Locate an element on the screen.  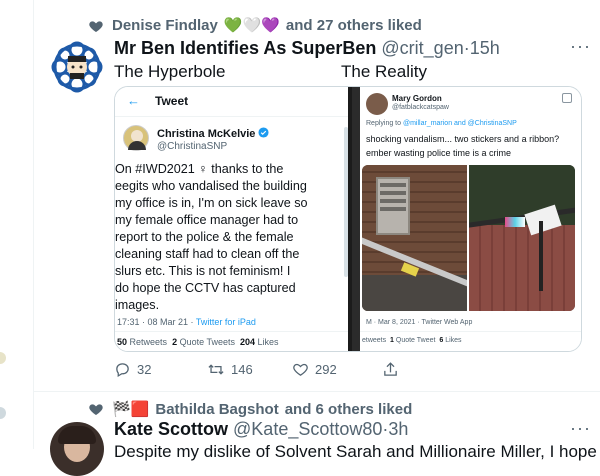
screenshot-line: my female office manager had to is located at coordinates (207, 220).